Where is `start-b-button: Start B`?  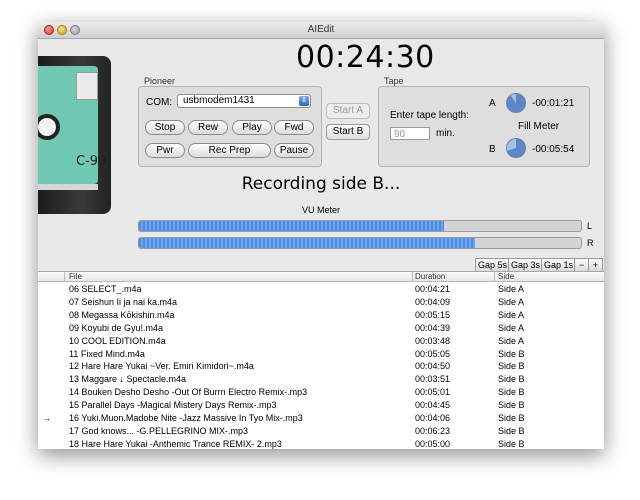
start-b-button: Start B is located at coordinates (348, 132).